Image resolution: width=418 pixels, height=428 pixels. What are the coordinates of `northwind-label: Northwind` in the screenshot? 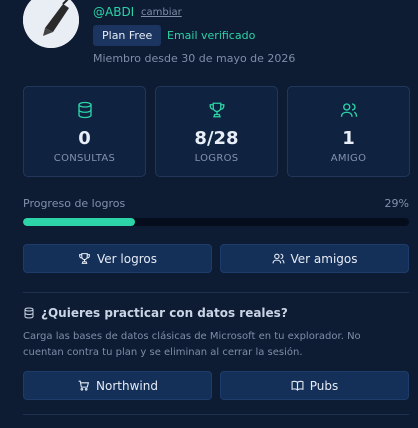 It's located at (127, 385).